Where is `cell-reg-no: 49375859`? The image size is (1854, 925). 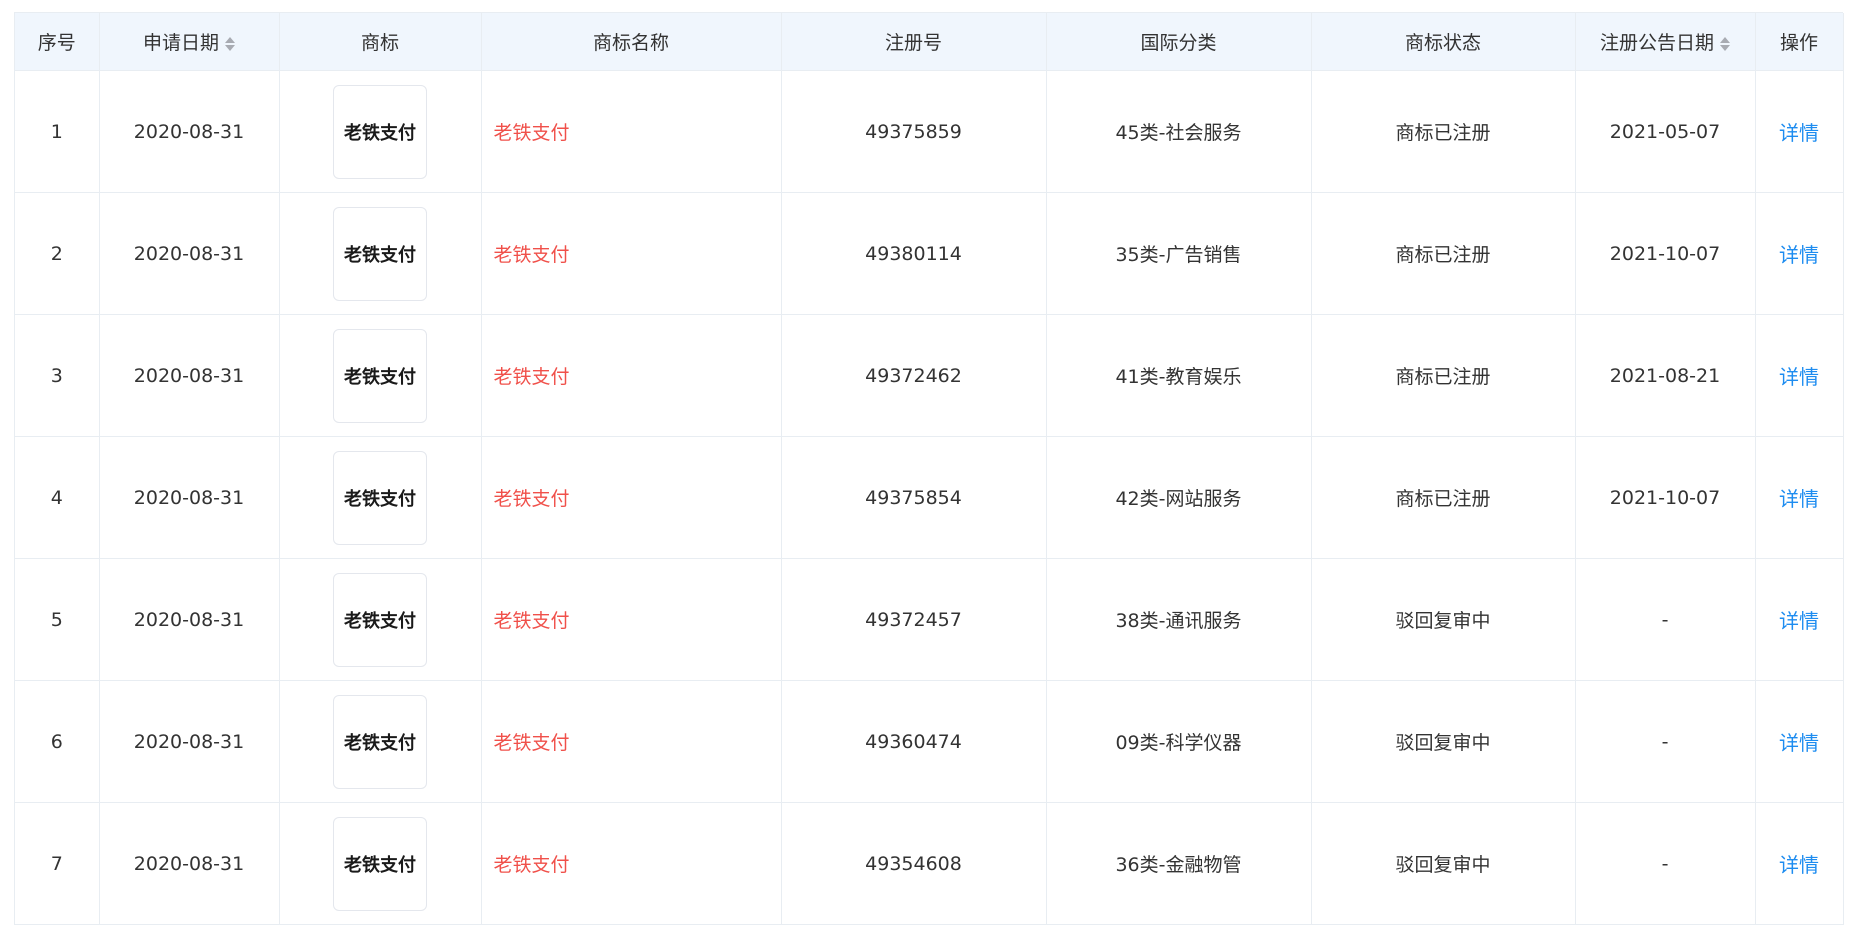
cell-reg-no: 49375859 is located at coordinates (914, 131).